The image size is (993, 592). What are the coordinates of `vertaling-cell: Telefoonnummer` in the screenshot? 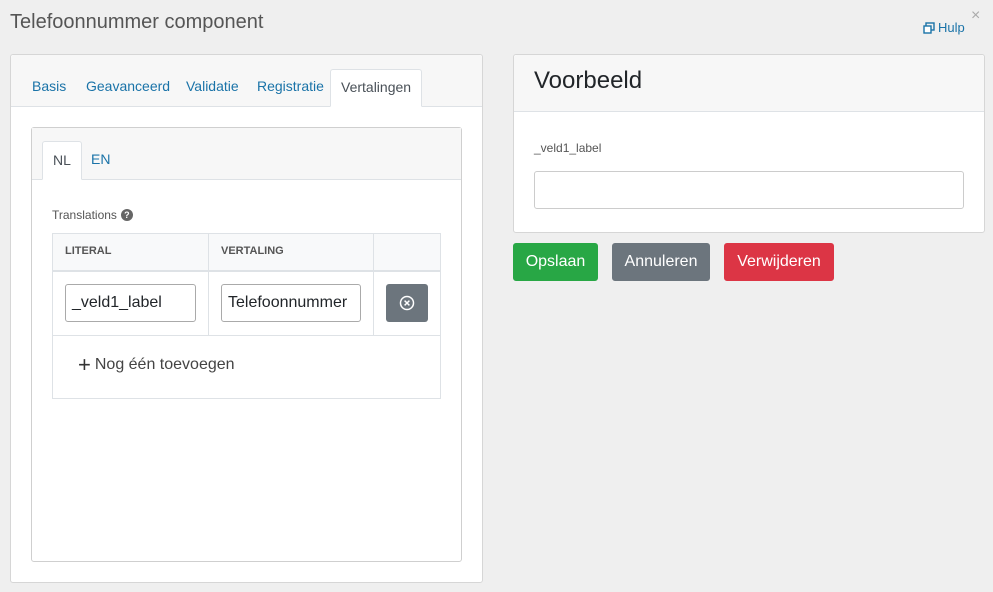 It's located at (291, 304).